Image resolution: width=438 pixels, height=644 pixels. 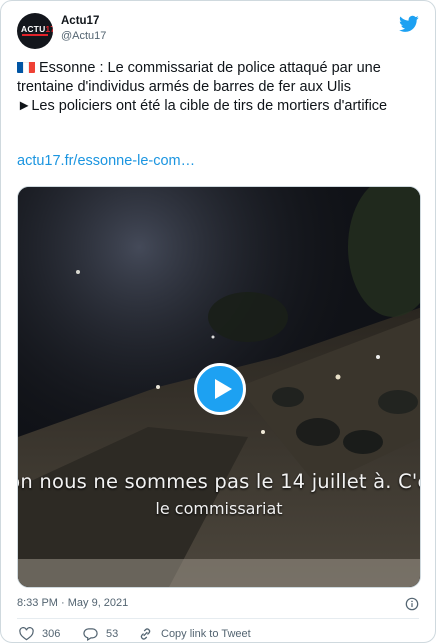 What do you see at coordinates (90, 634) in the screenshot?
I see `reply-icon` at bounding box center [90, 634].